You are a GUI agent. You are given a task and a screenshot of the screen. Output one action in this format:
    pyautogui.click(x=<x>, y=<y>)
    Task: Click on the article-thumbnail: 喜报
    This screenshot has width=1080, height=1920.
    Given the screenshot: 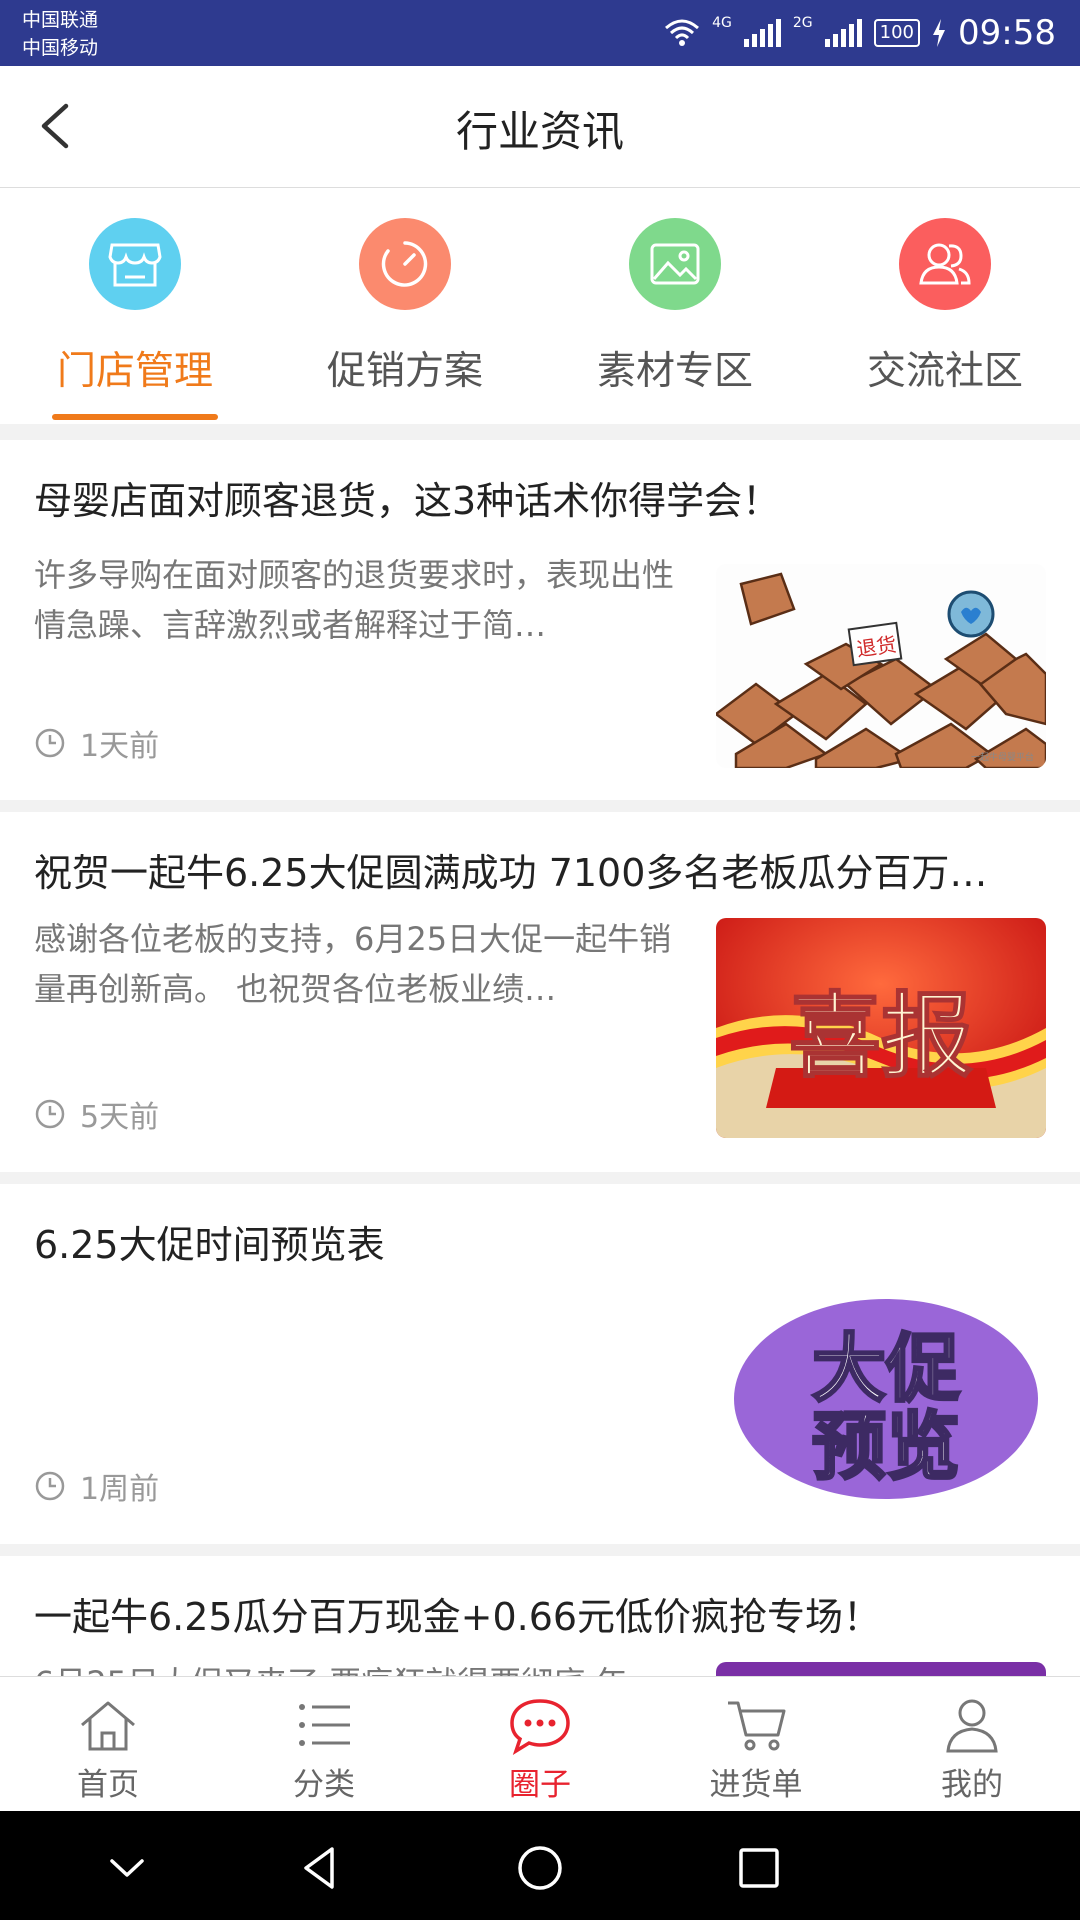 What is the action you would take?
    pyautogui.click(x=881, y=1028)
    